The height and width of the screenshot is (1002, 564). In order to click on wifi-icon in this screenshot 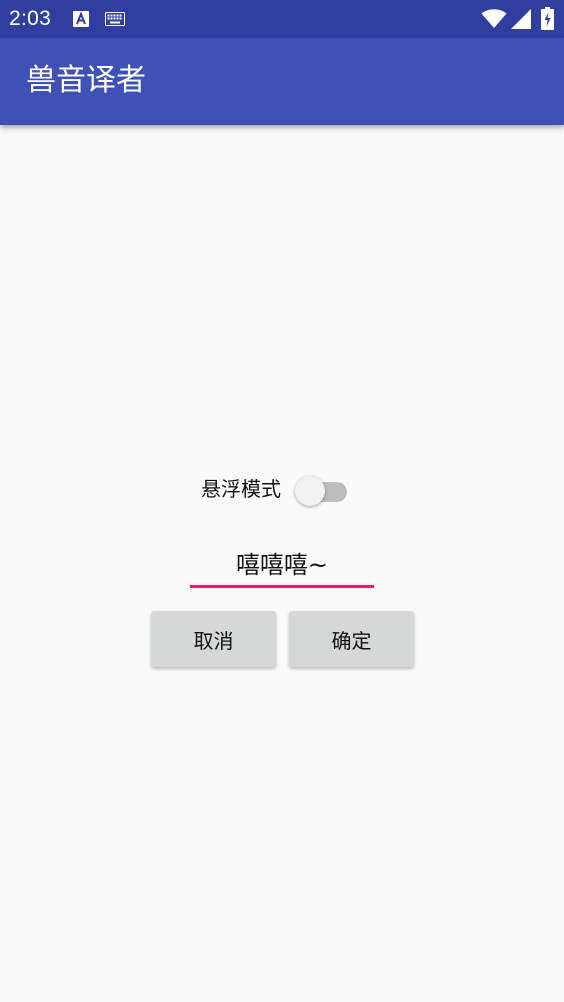, I will do `click(494, 18)`.